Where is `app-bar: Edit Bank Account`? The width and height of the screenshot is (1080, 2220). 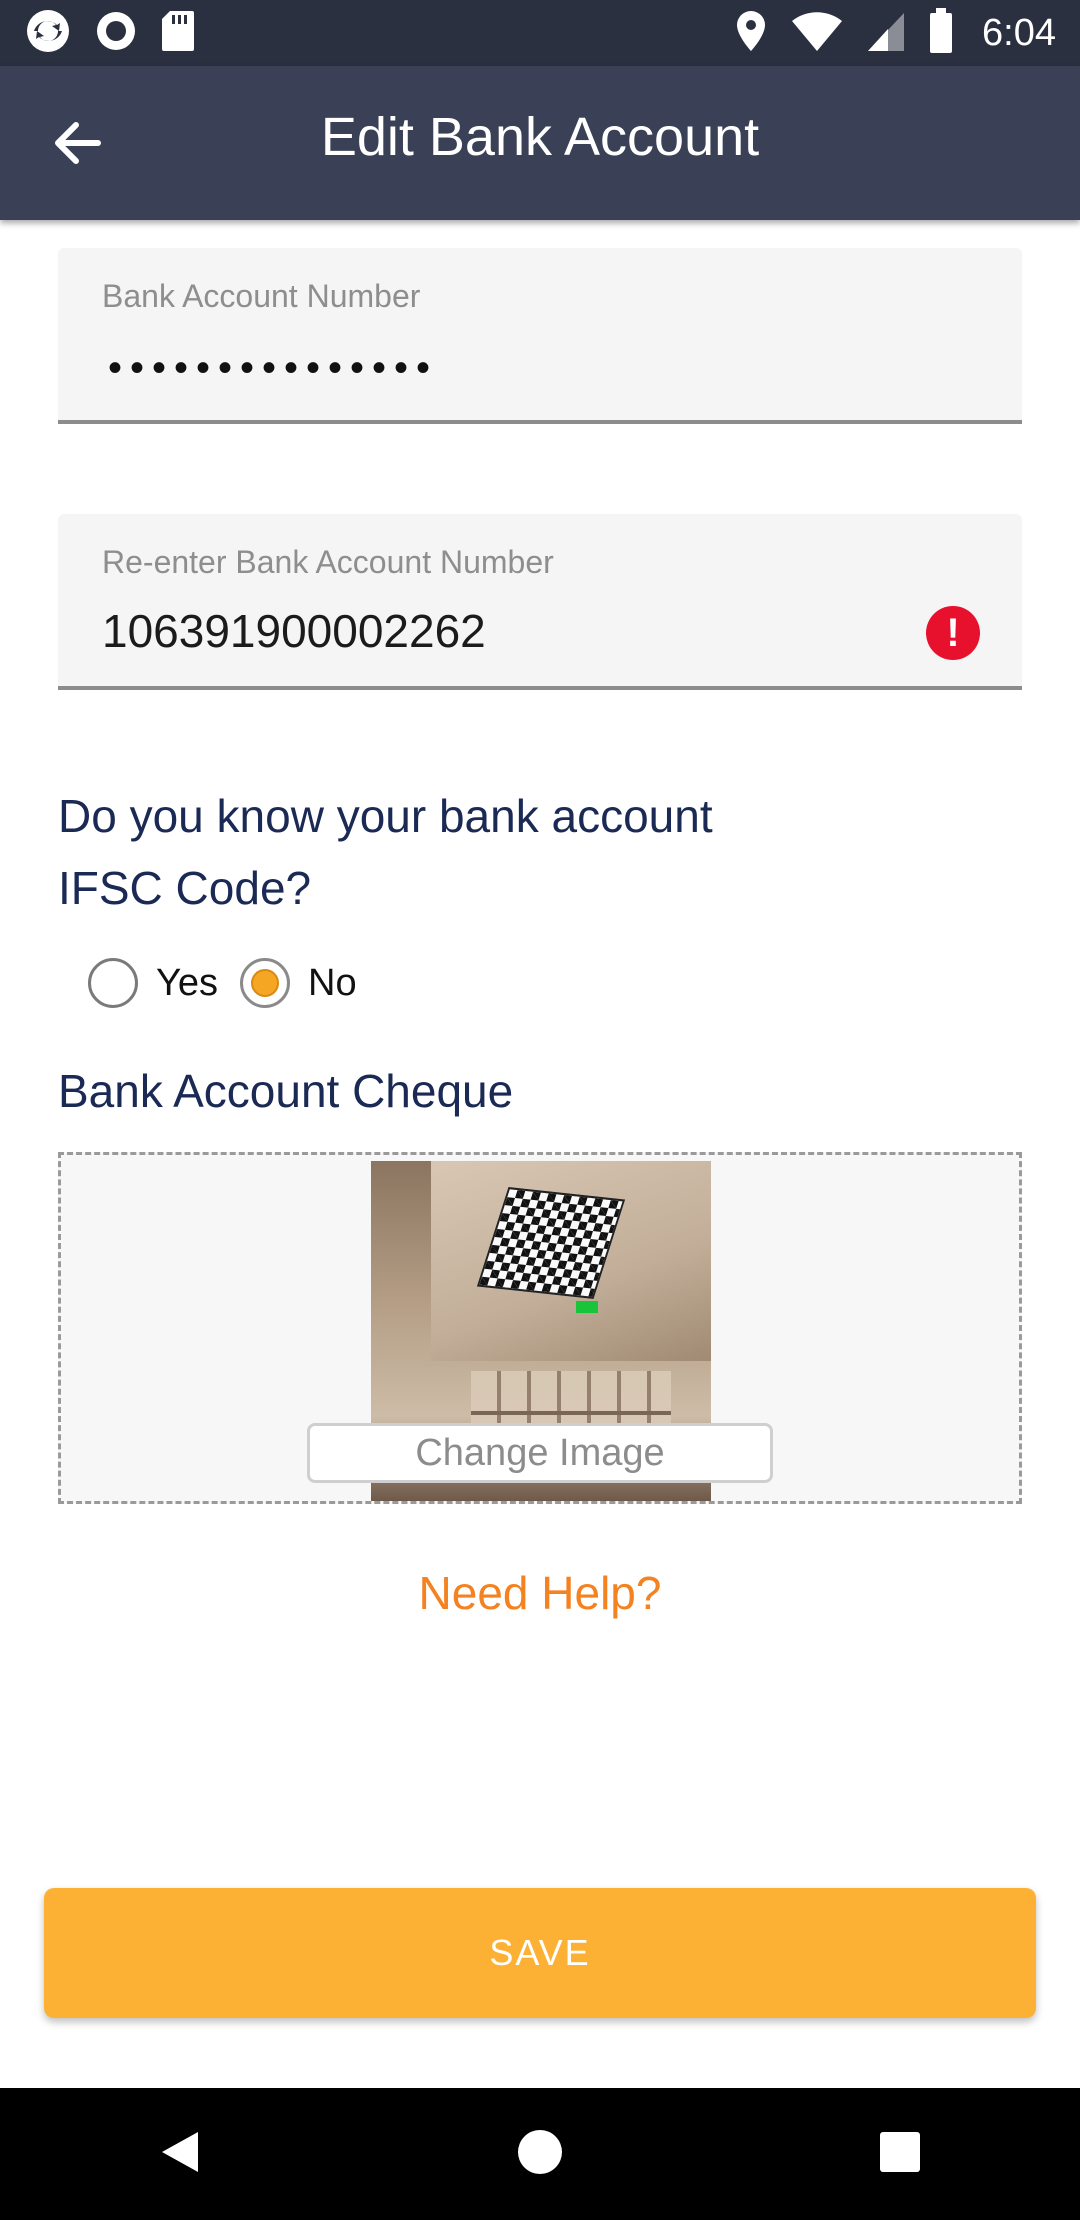 app-bar: Edit Bank Account is located at coordinates (540, 143).